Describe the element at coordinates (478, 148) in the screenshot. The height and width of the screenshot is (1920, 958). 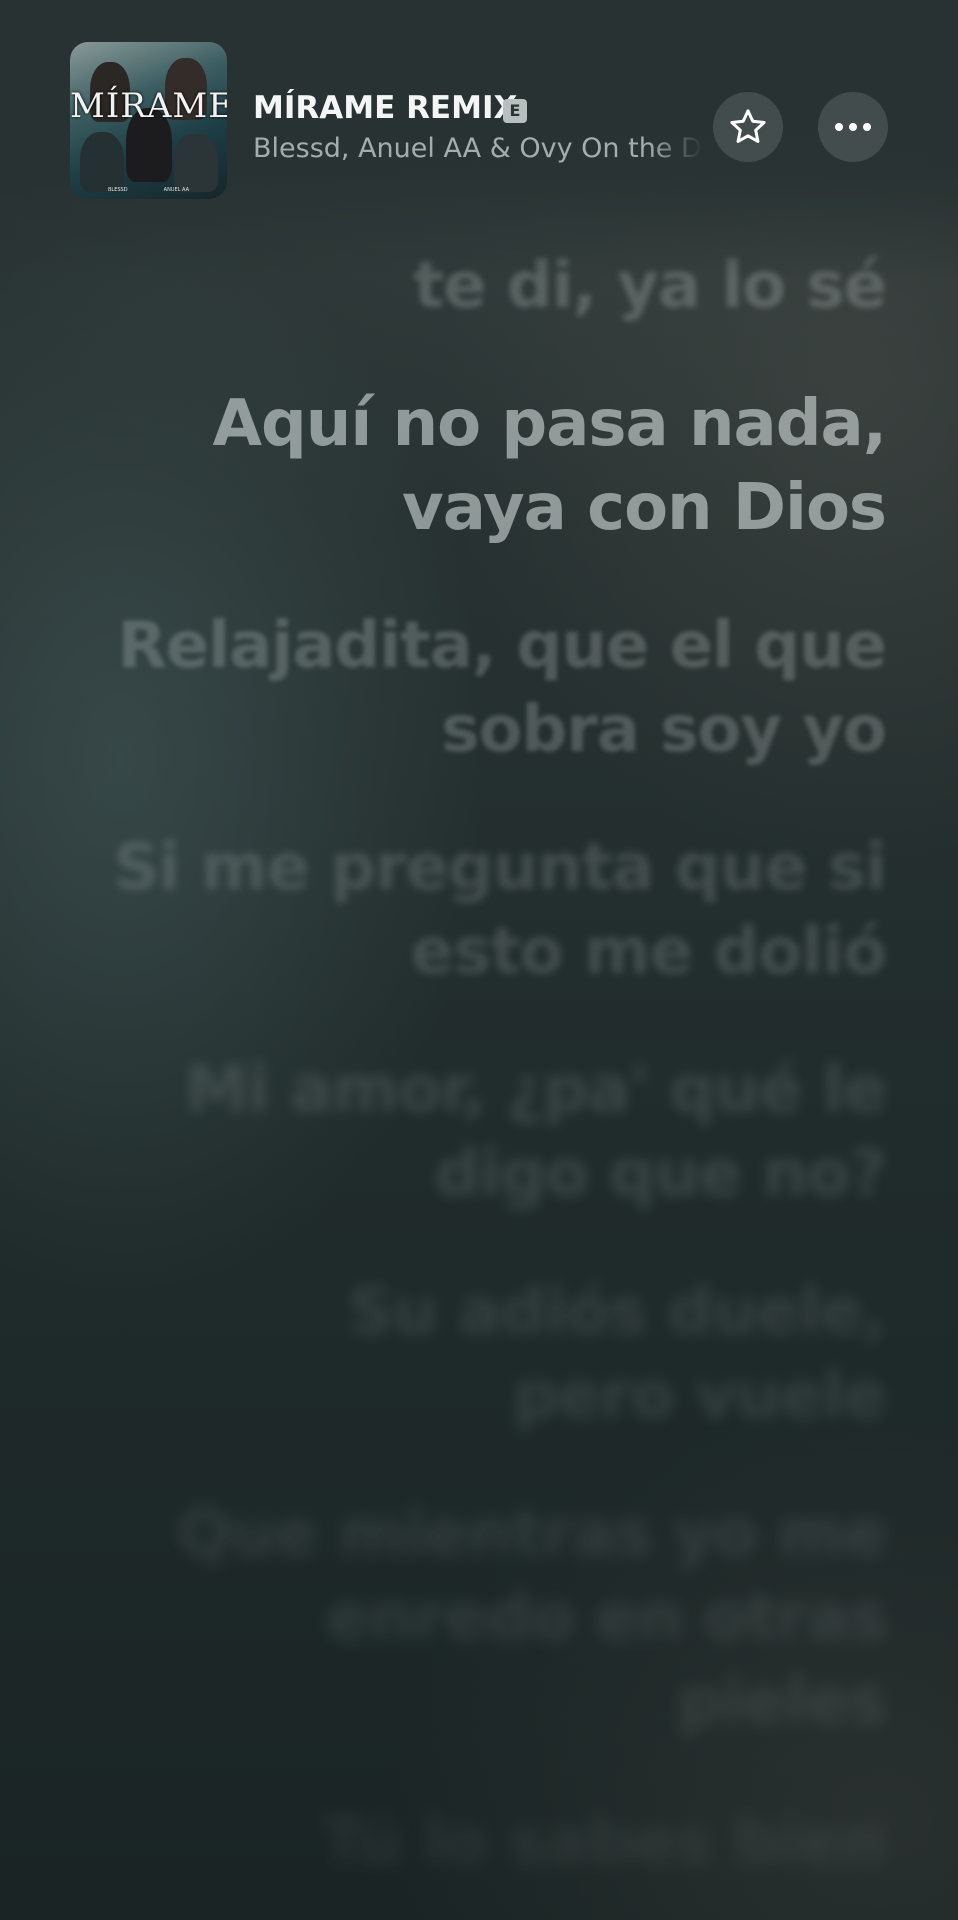
I see `track-artists: Blessd, Anuel AA & Ovy On the Drums` at that location.